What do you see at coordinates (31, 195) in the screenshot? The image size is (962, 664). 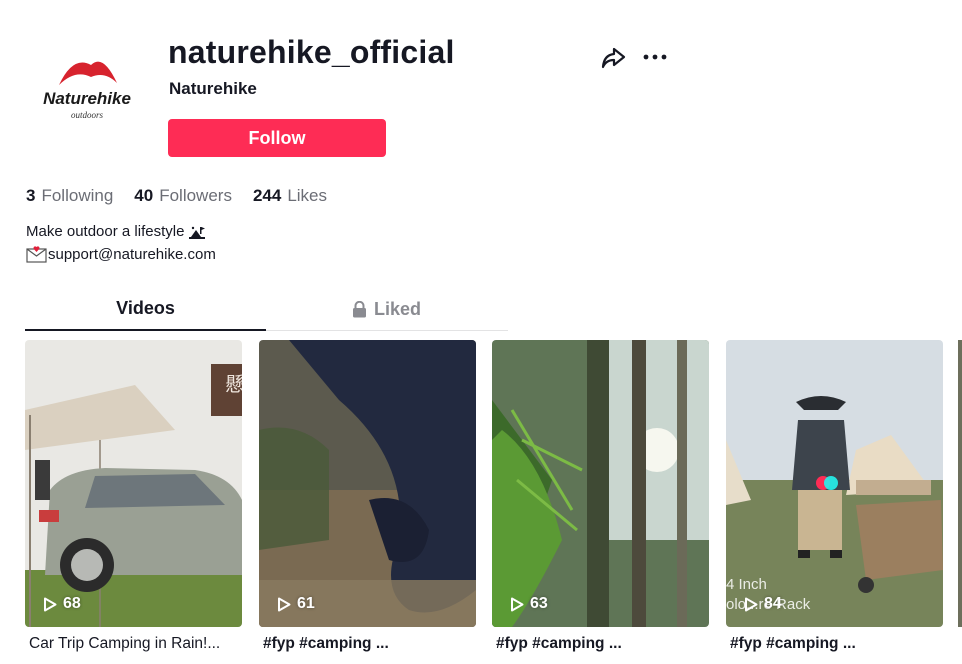 I see `stat-value: 3` at bounding box center [31, 195].